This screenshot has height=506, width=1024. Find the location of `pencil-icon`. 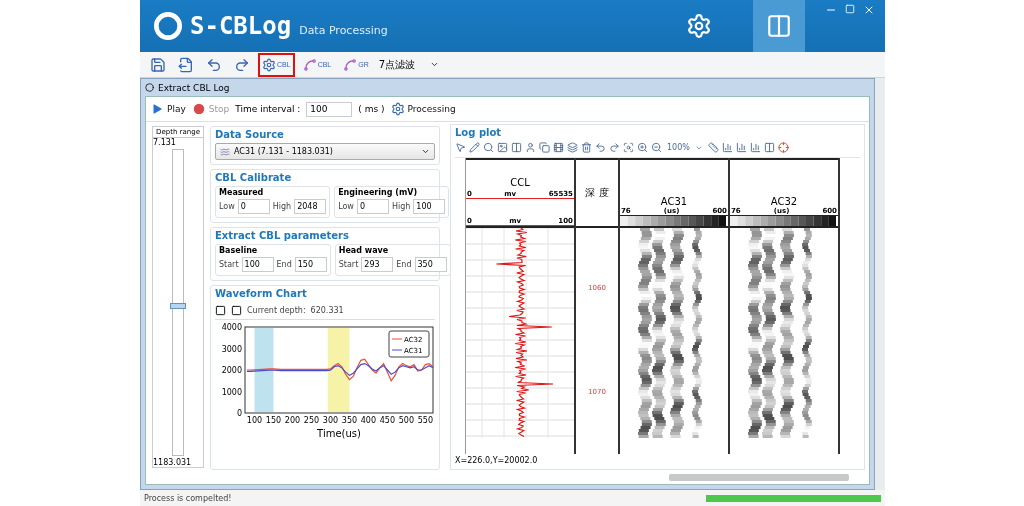

pencil-icon is located at coordinates (474, 147).